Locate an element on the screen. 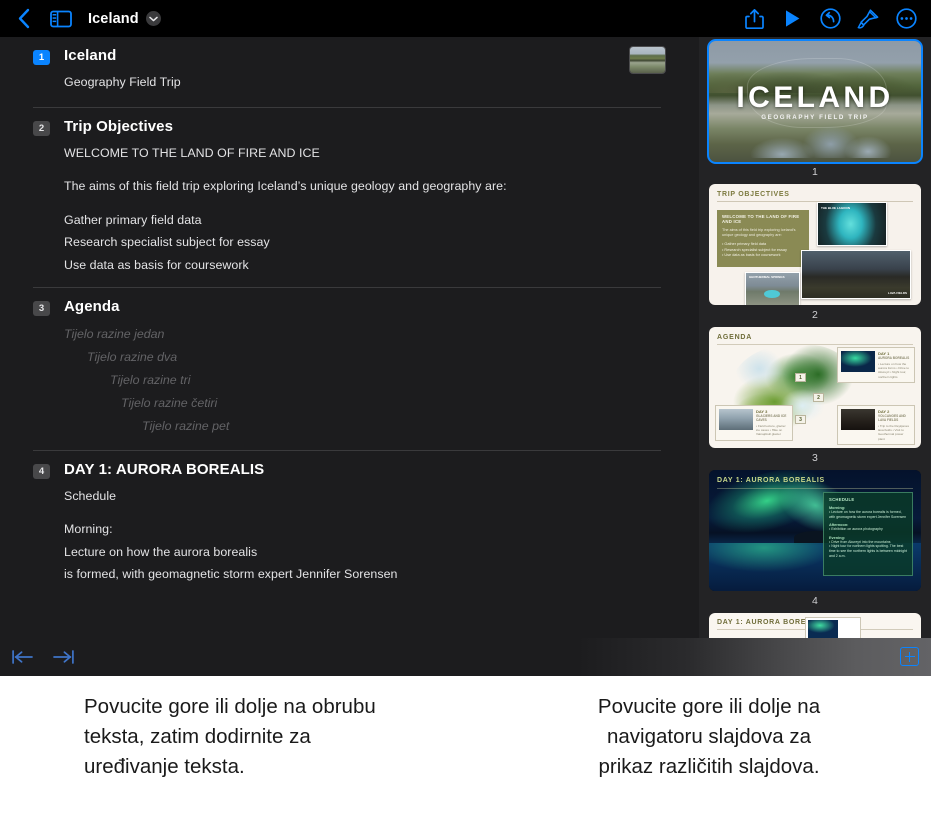 This screenshot has width=931, height=838. outline-slide-header: 2 Trip Objectives is located at coordinates (349, 122).